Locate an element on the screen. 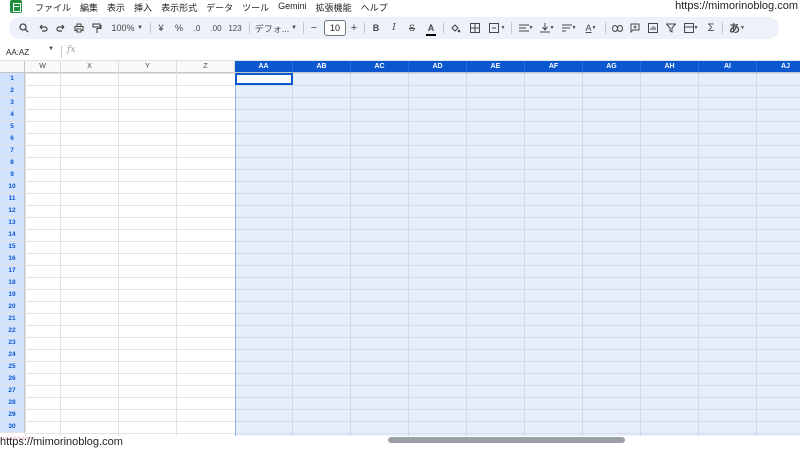 This screenshot has width=800, height=450. merge-cells-icon: ▼ is located at coordinates (497, 28).